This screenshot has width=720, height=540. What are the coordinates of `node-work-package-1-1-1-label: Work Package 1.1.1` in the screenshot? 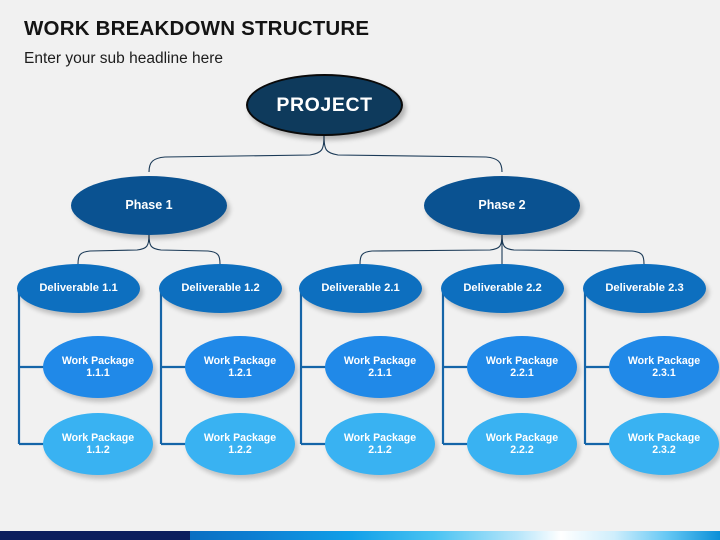 It's located at (98, 367).